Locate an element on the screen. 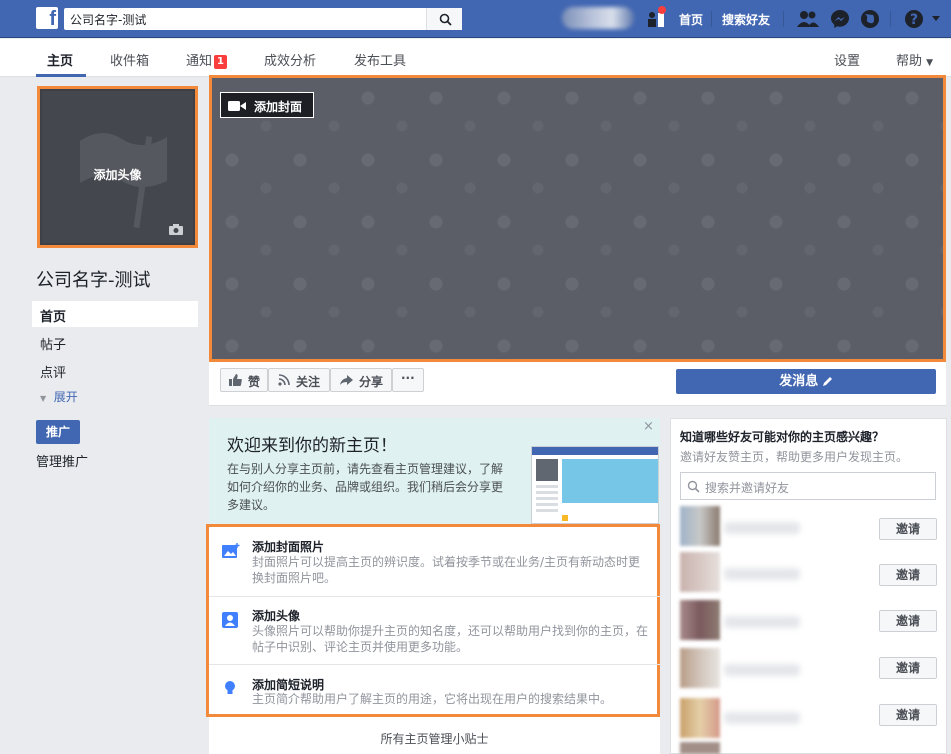 Image resolution: width=951 pixels, height=754 pixels. profile-picture-icon is located at coordinates (230, 620).